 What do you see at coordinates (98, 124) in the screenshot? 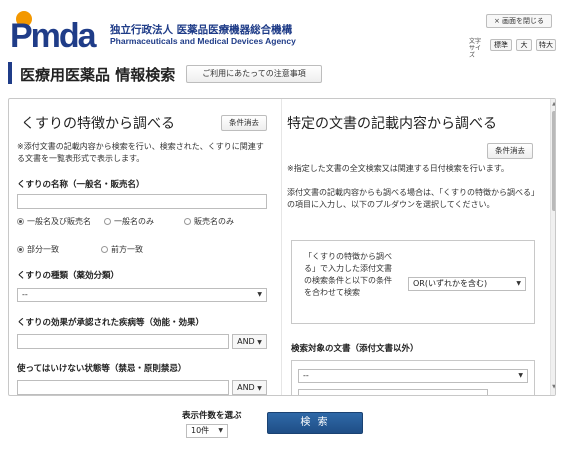
I see `drug-features-title: くすりの特徴から調べる` at bounding box center [98, 124].